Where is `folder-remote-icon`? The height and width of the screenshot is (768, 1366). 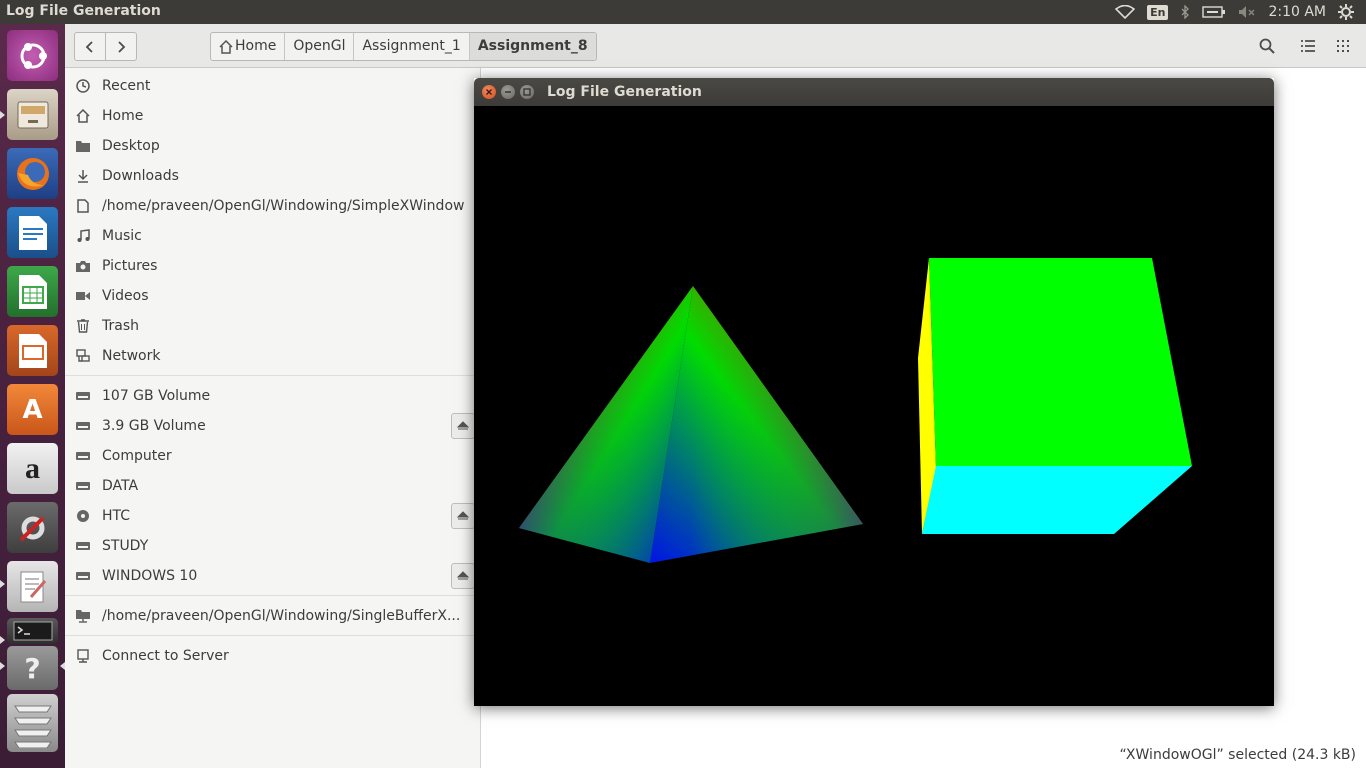 folder-remote-icon is located at coordinates (83, 616).